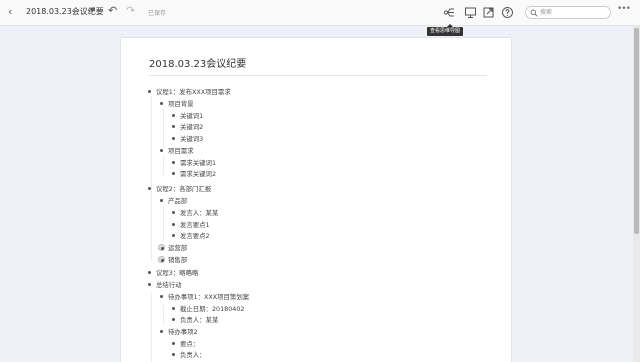 This screenshot has height=362, width=640. I want to click on help-icon, so click(507, 12).